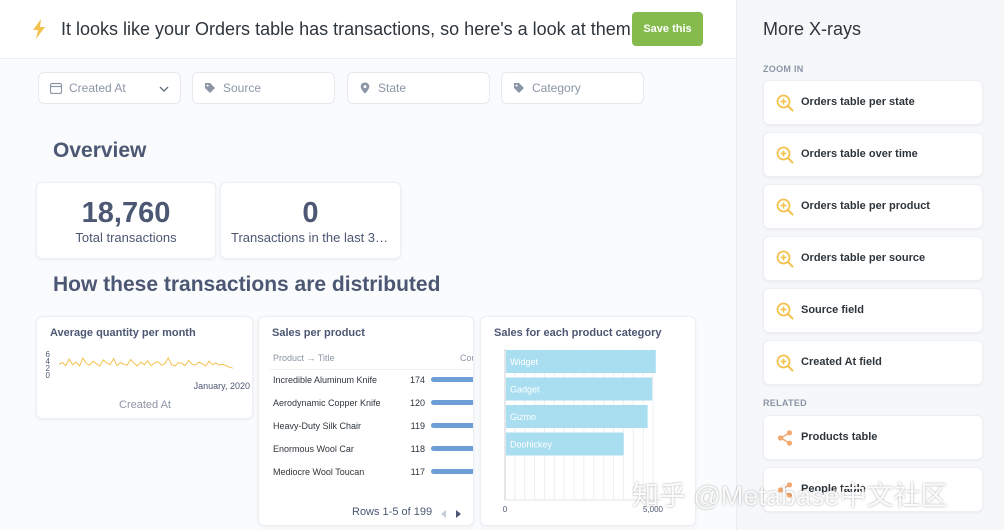  Describe the element at coordinates (417, 403) in the screenshot. I see `count-cell: 120` at that location.